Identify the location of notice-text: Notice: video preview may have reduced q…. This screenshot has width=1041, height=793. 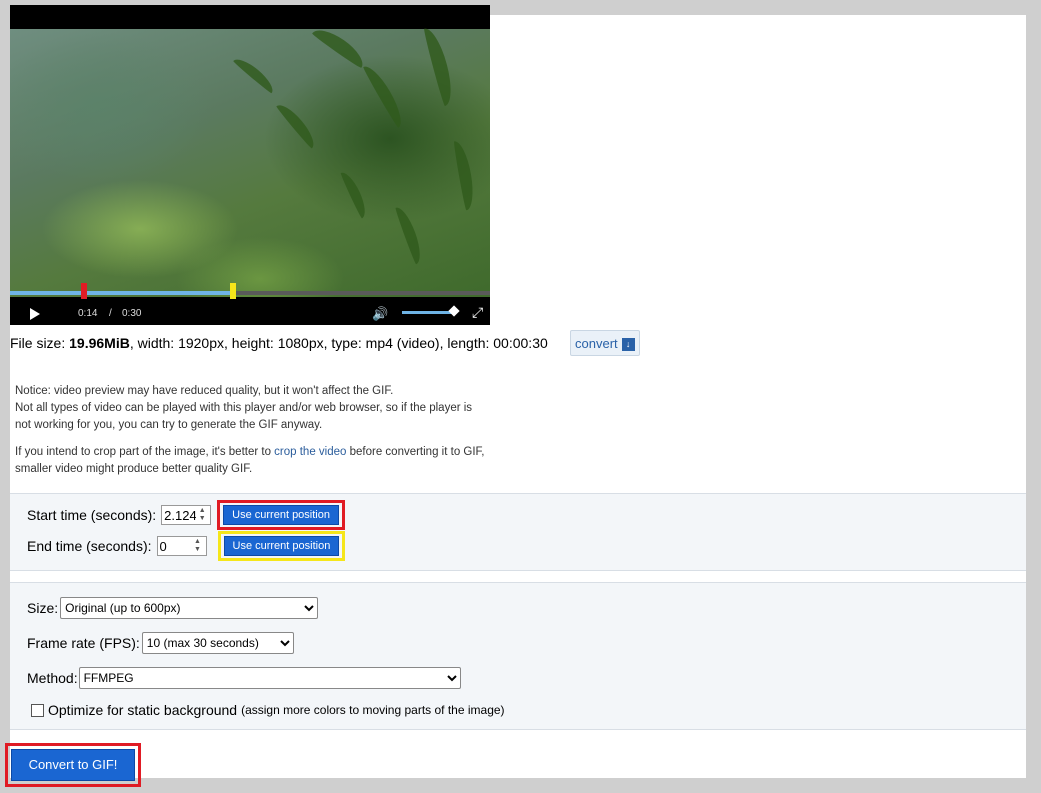
(265, 435).